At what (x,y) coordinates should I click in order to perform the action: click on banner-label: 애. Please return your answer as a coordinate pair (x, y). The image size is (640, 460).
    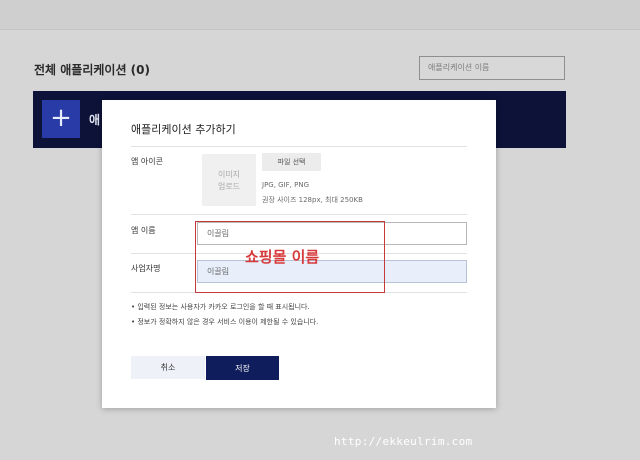
    Looking at the image, I should click on (95, 120).